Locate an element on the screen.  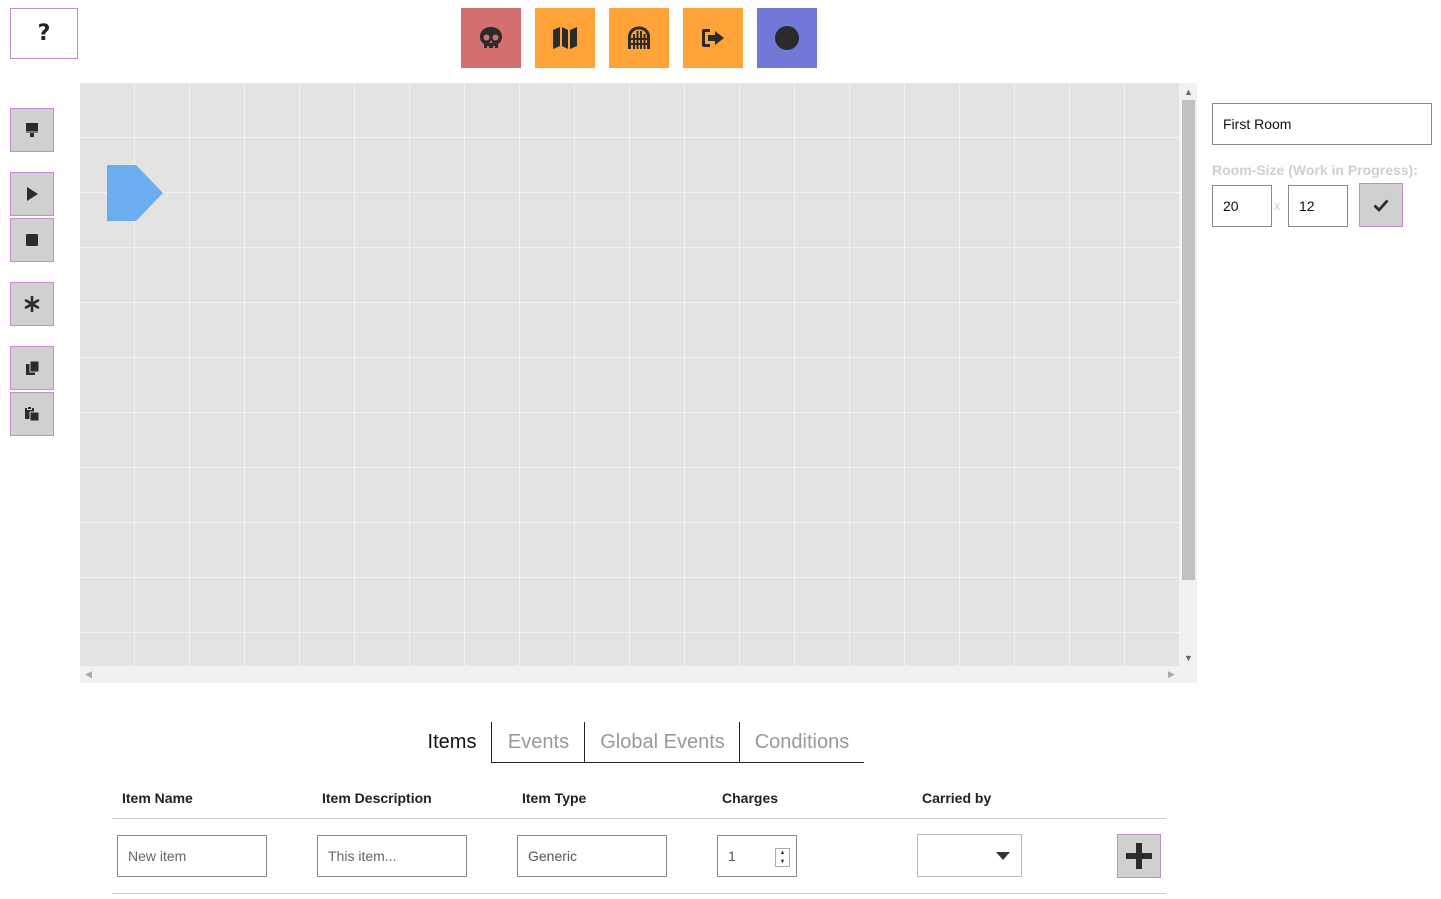
asterisk-icon is located at coordinates (32, 304).